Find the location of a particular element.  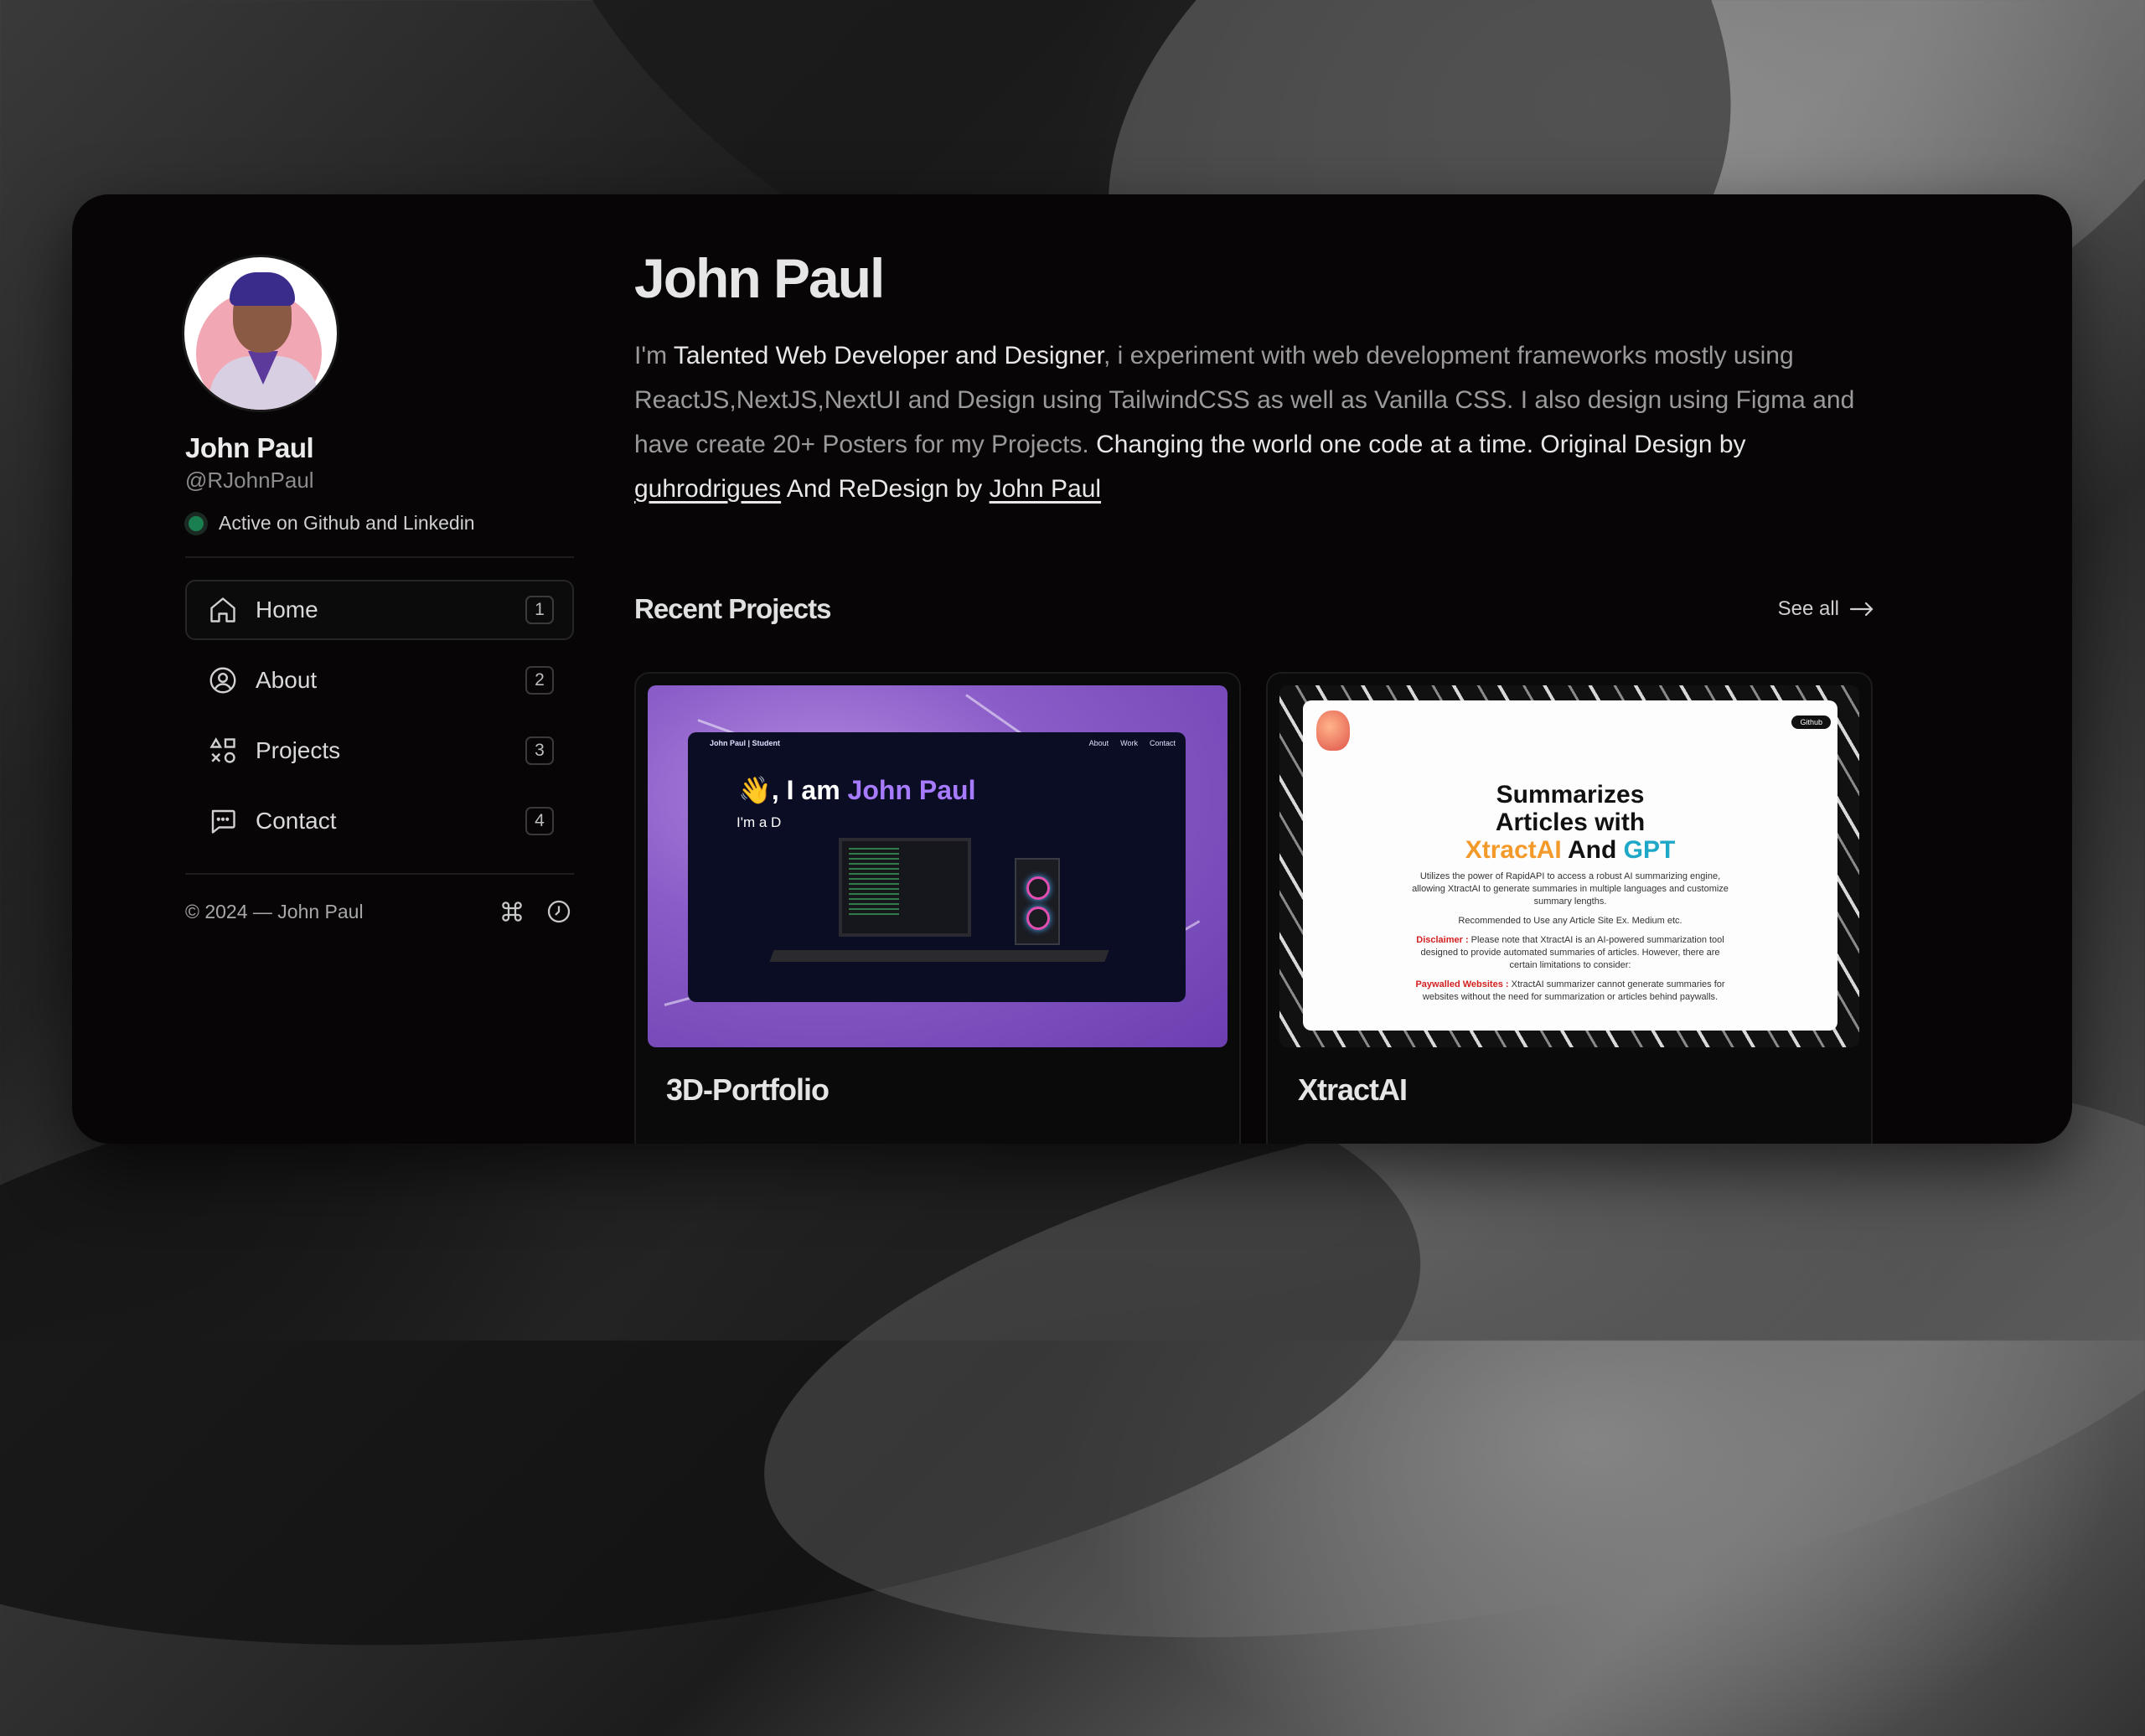

section-title: Recent Projects is located at coordinates (732, 608).